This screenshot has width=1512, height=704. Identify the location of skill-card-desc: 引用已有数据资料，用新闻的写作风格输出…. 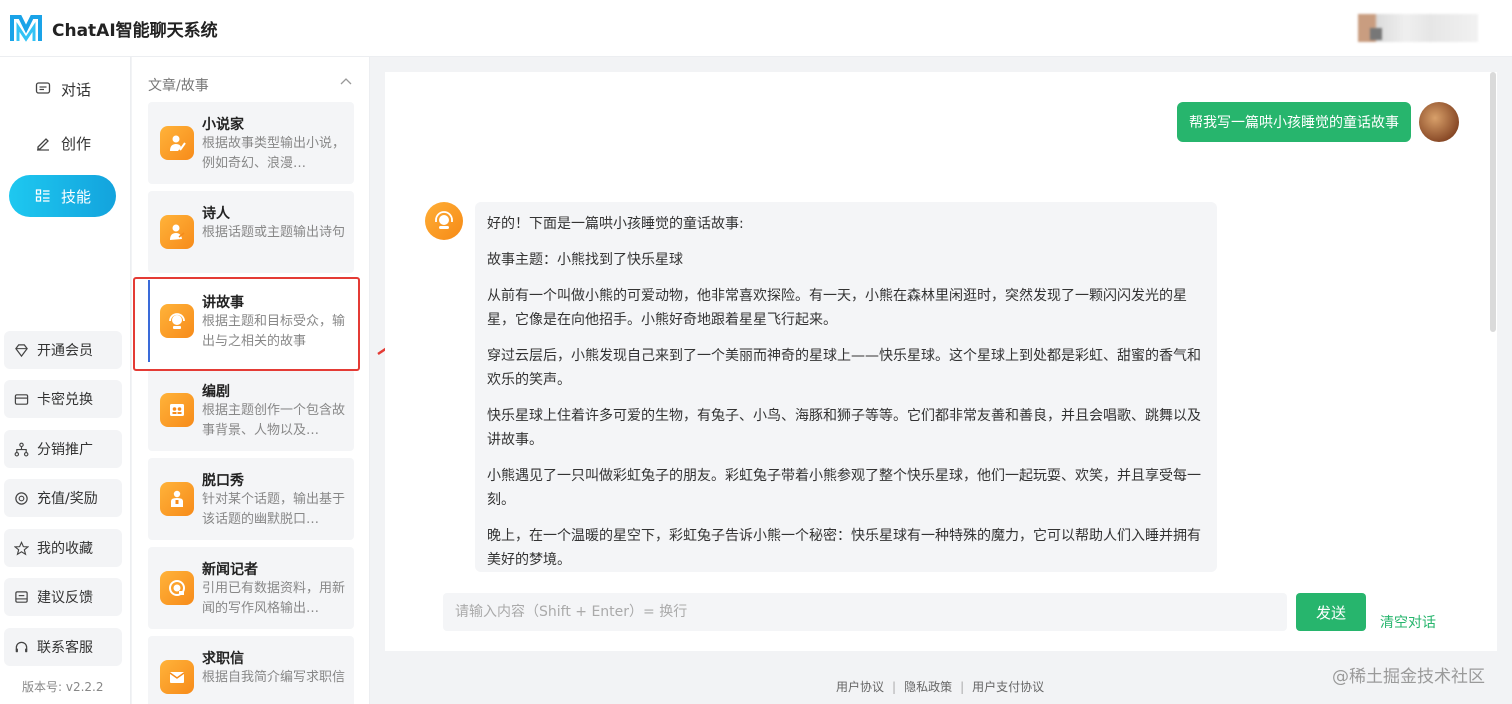
(274, 598).